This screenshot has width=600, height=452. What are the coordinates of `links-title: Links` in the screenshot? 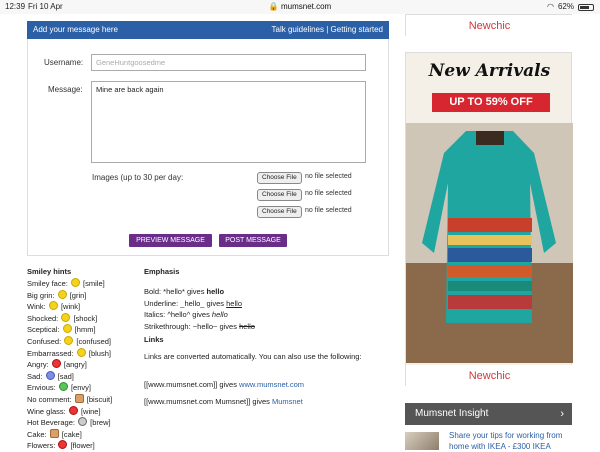 It's located at (154, 339).